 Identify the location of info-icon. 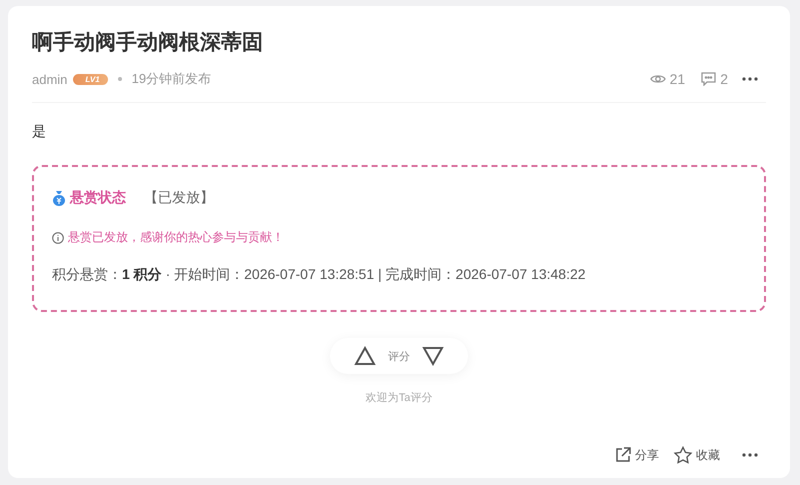
(58, 238).